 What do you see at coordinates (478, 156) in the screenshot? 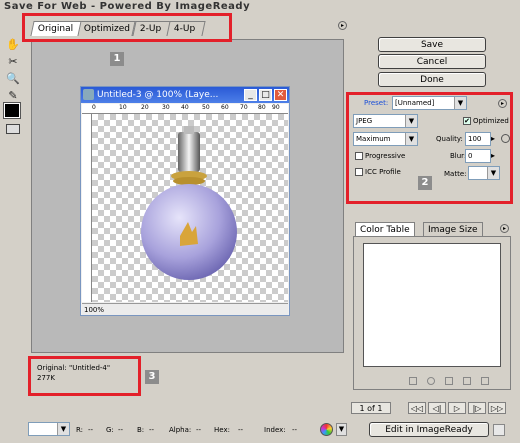
I see `blur-field: 0` at bounding box center [478, 156].